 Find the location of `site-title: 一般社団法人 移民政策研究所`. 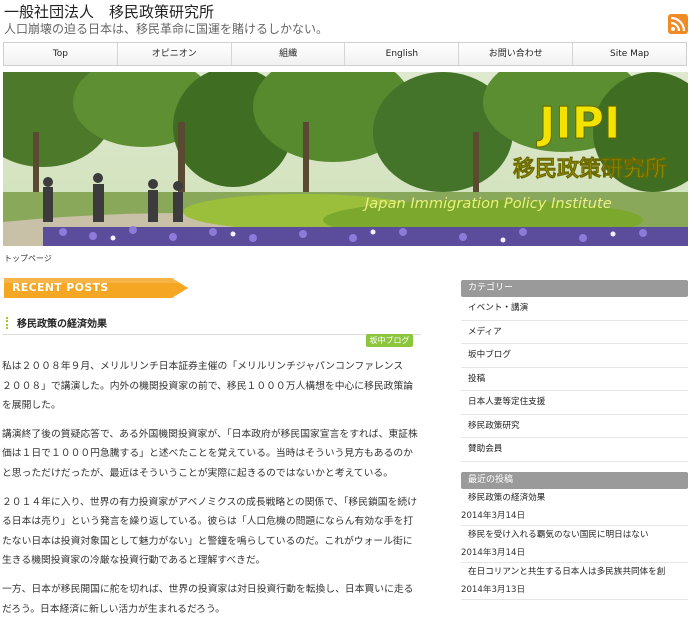

site-title: 一般社団法人 移民政策研究所 is located at coordinates (109, 11).